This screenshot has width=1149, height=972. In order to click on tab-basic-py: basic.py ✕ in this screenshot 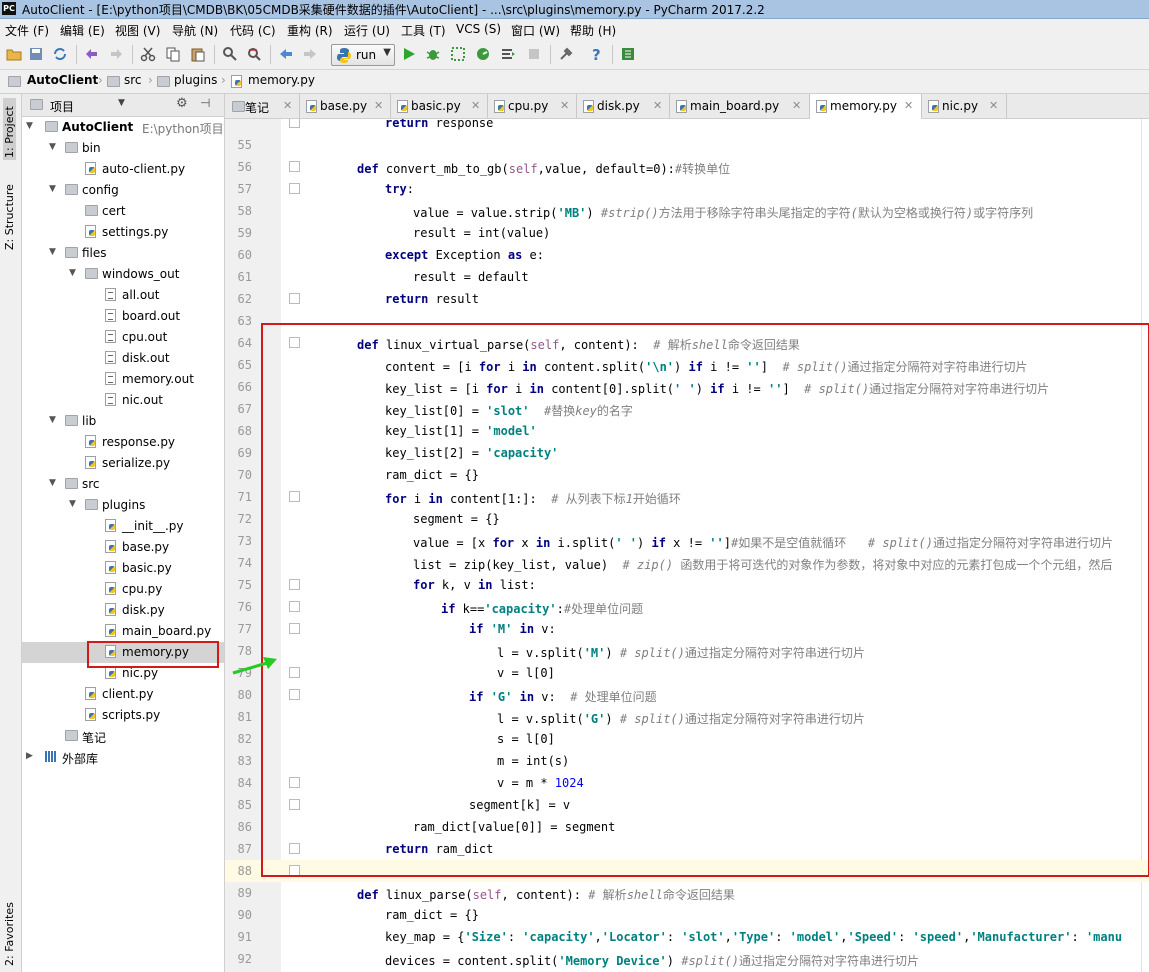, I will do `click(439, 106)`.